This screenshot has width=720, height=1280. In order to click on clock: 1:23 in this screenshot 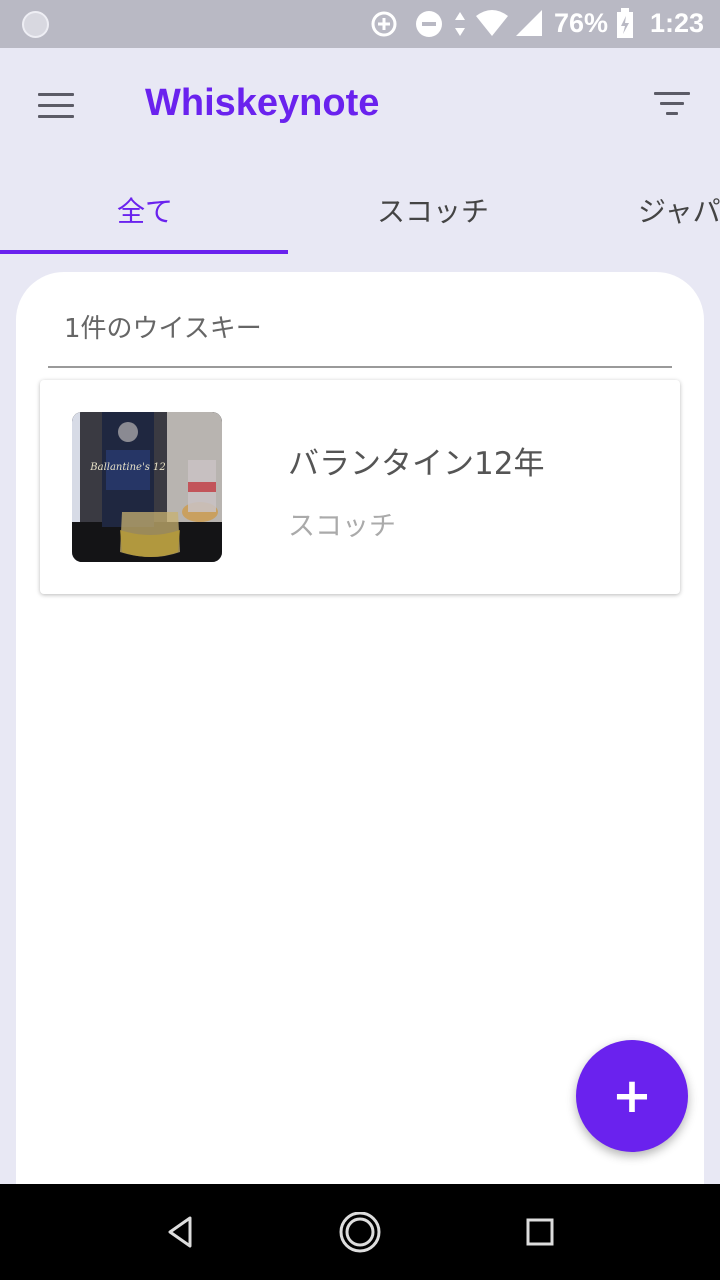, I will do `click(677, 23)`.